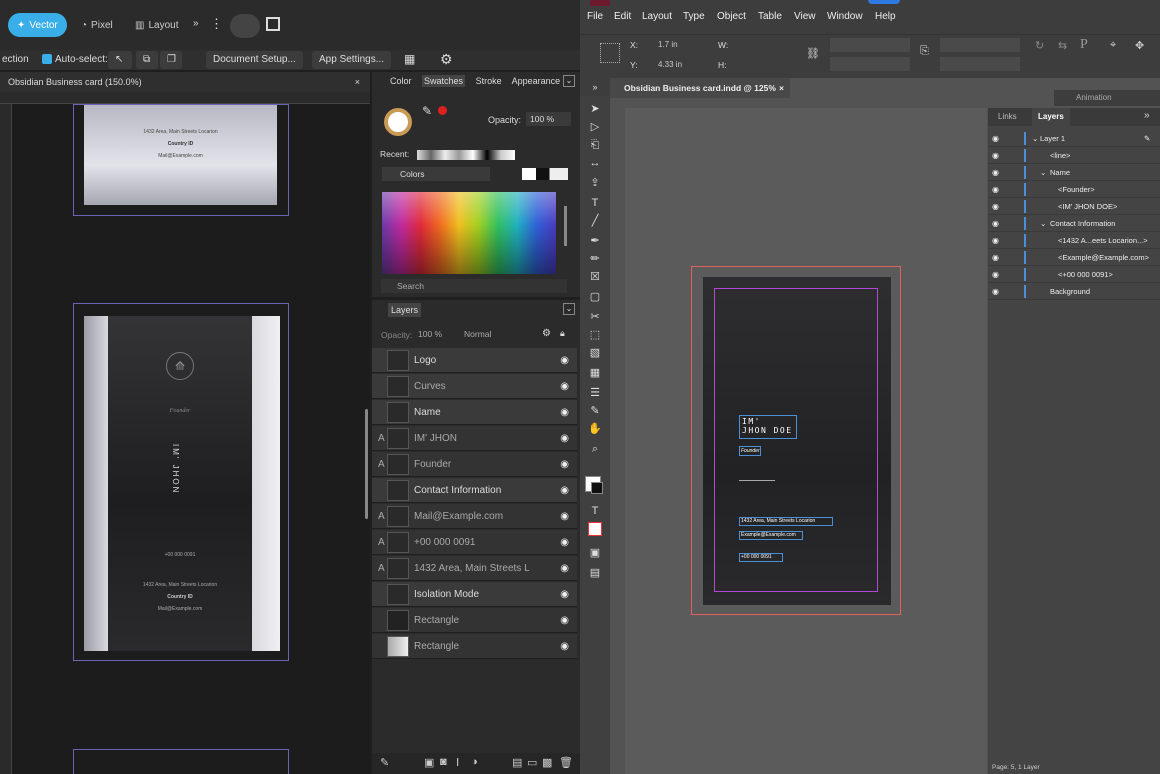 The height and width of the screenshot is (774, 1160). Describe the element at coordinates (457, 762) in the screenshot. I see `adjustment-icon: Ⅰ` at that location.